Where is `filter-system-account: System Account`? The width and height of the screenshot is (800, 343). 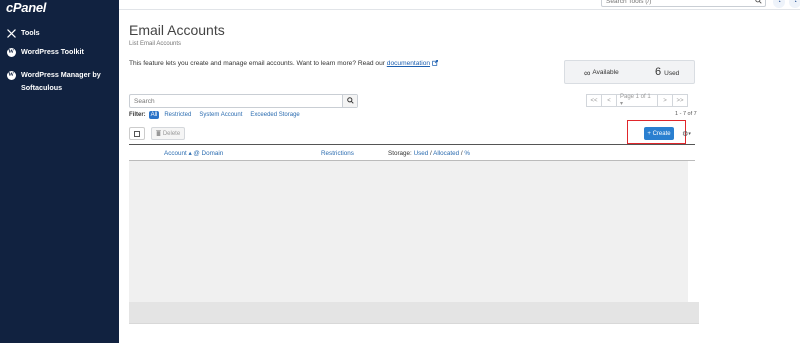
filter-system-account: System Account is located at coordinates (220, 115).